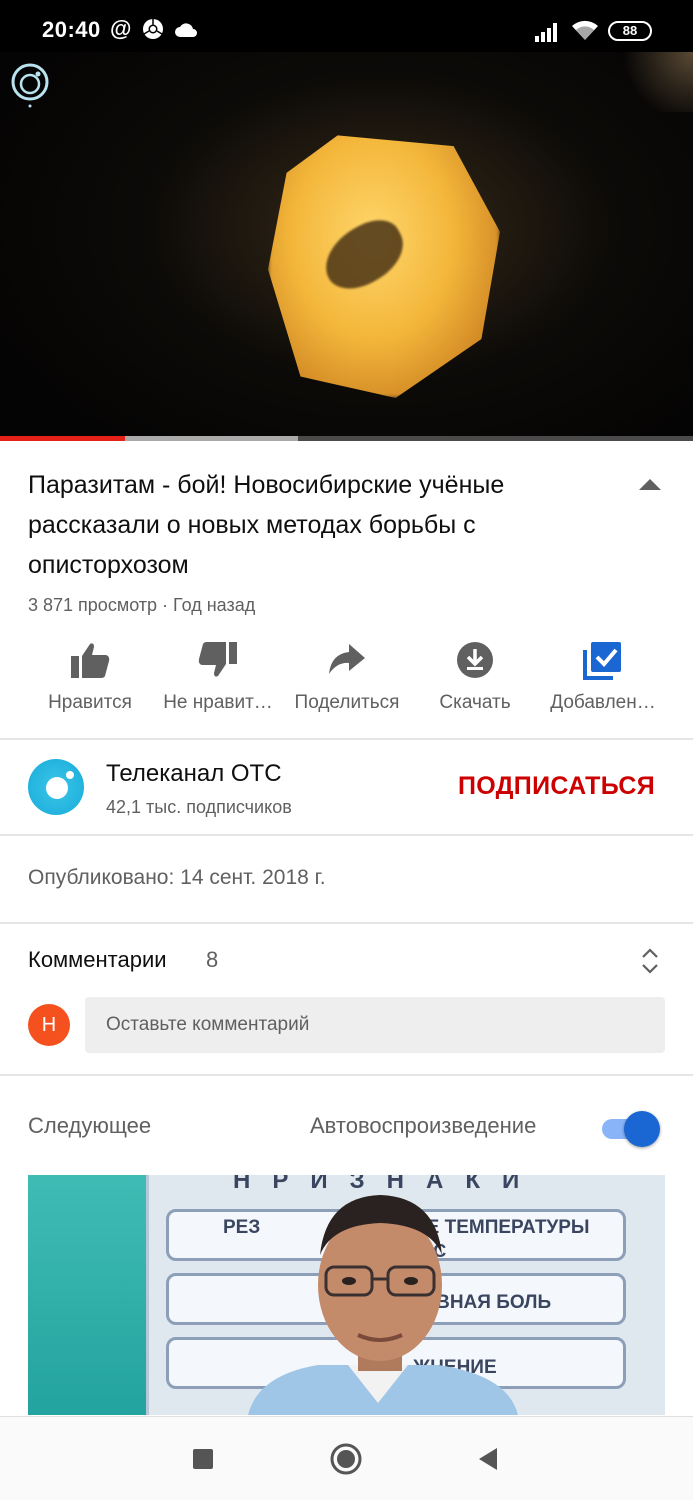 The height and width of the screenshot is (1500, 693). Describe the element at coordinates (475, 702) in the screenshot. I see `download-label: Скачать` at that location.